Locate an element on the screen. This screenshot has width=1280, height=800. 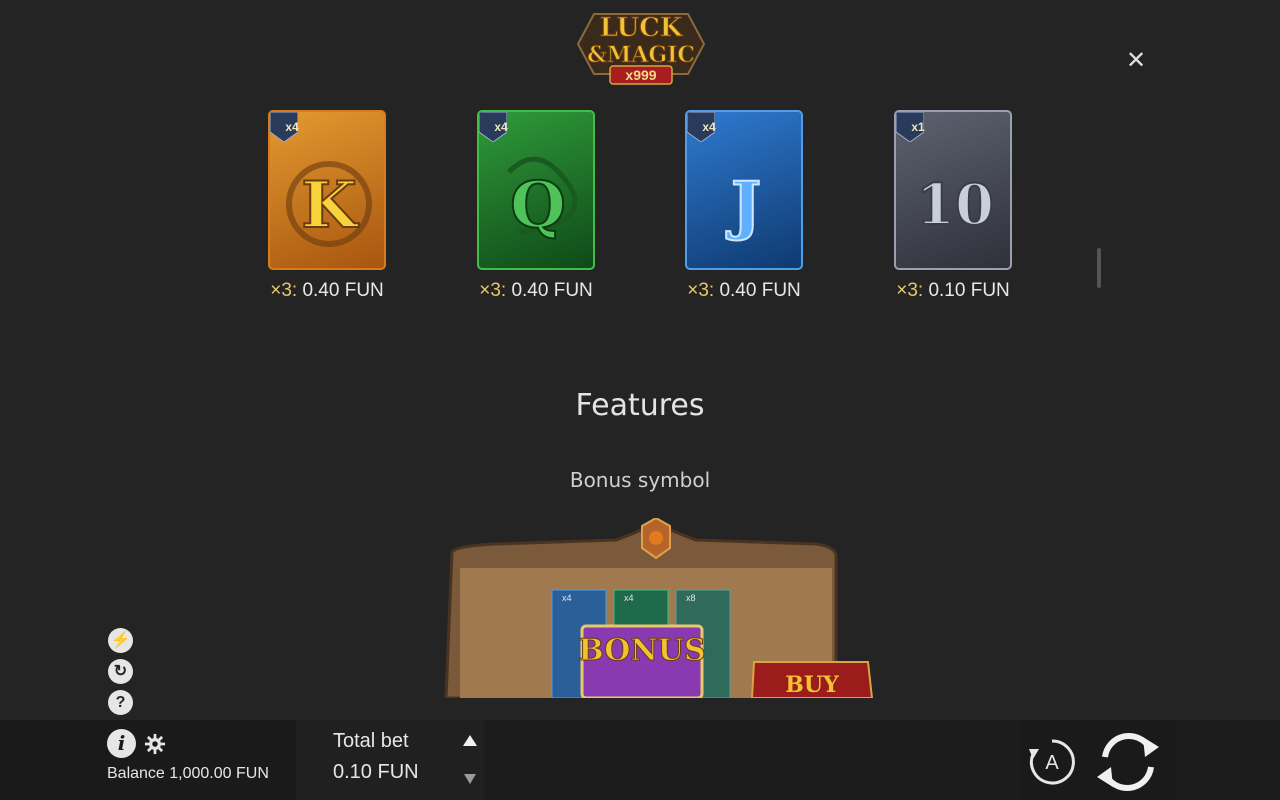
symbol-k: K x4 ×3: 0.40 FUN is located at coordinates (327, 206).